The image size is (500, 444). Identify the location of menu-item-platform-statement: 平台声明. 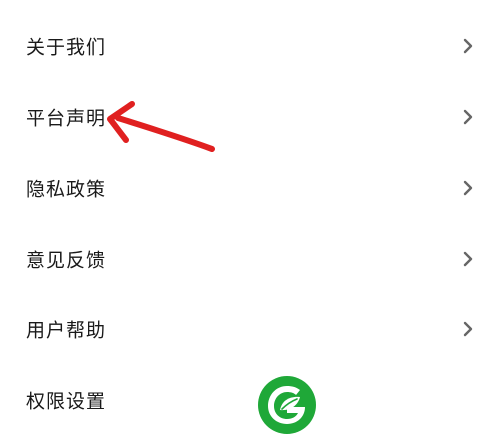
(250, 117).